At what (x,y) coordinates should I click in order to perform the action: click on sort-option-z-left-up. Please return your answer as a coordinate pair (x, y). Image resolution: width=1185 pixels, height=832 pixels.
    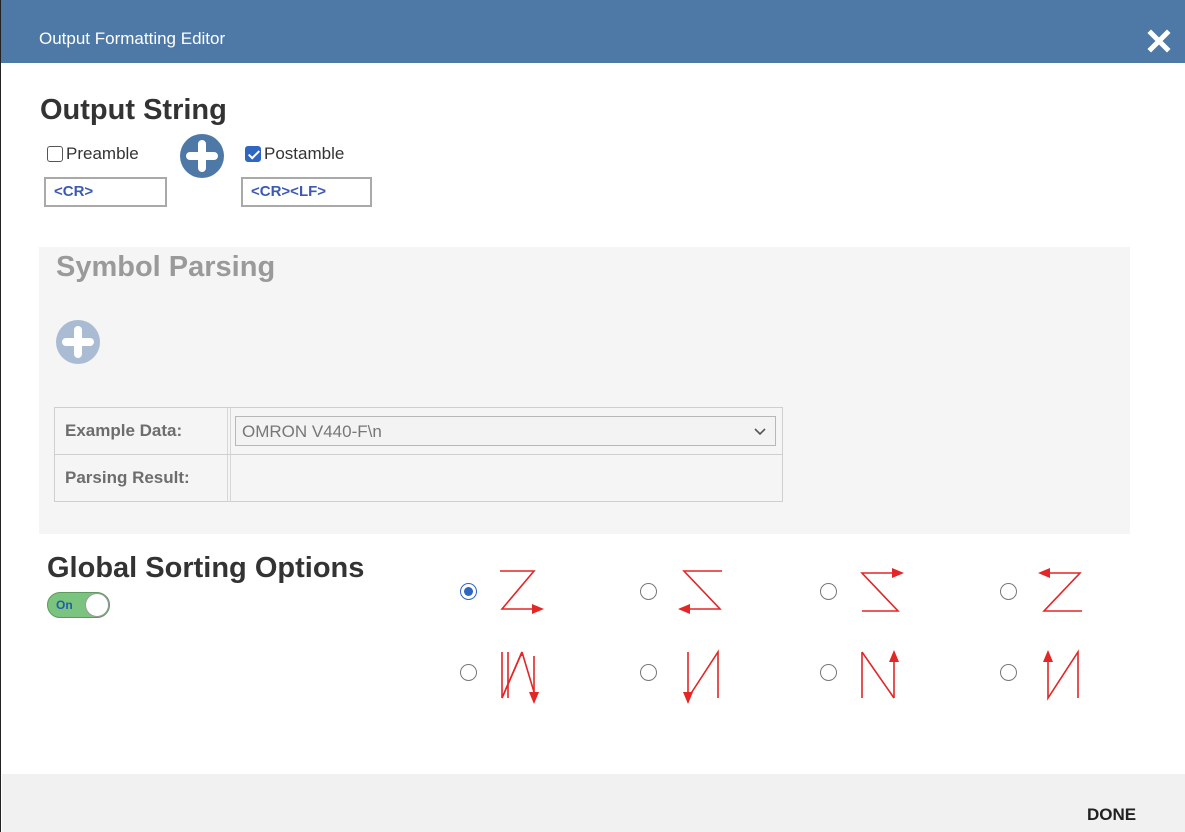
    Looking at the image, I should click on (1055, 597).